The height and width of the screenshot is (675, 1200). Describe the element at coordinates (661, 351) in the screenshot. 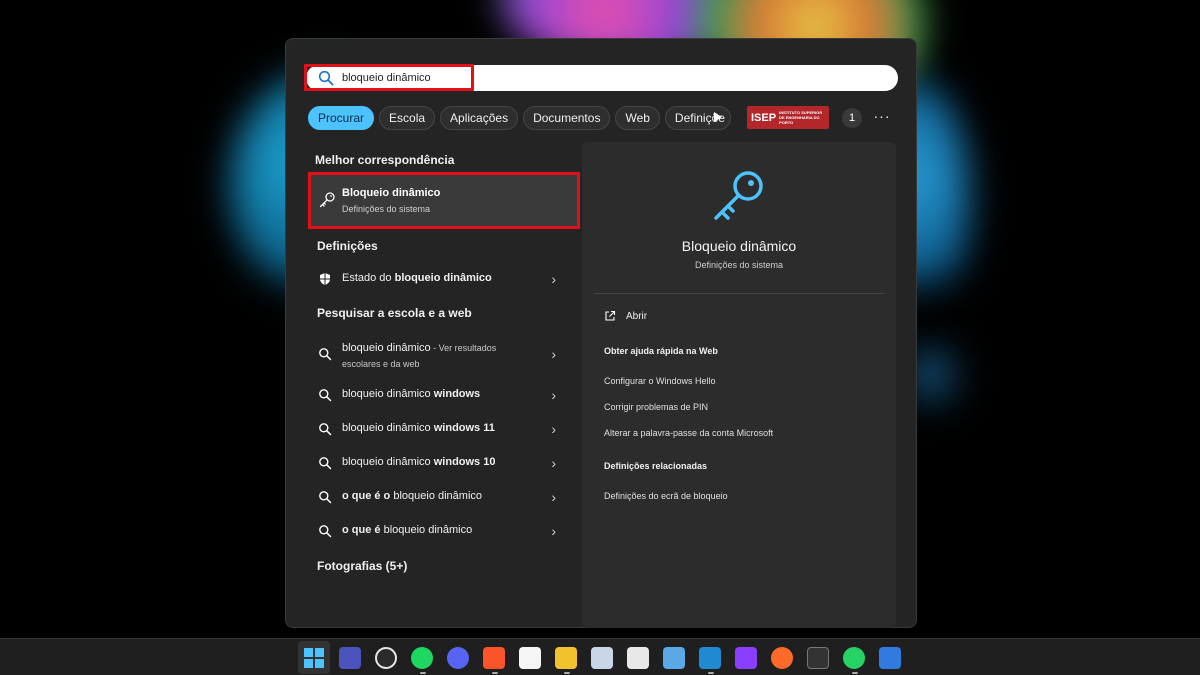

I see `web-help-heading: Obter ajuda rápida na Web` at that location.